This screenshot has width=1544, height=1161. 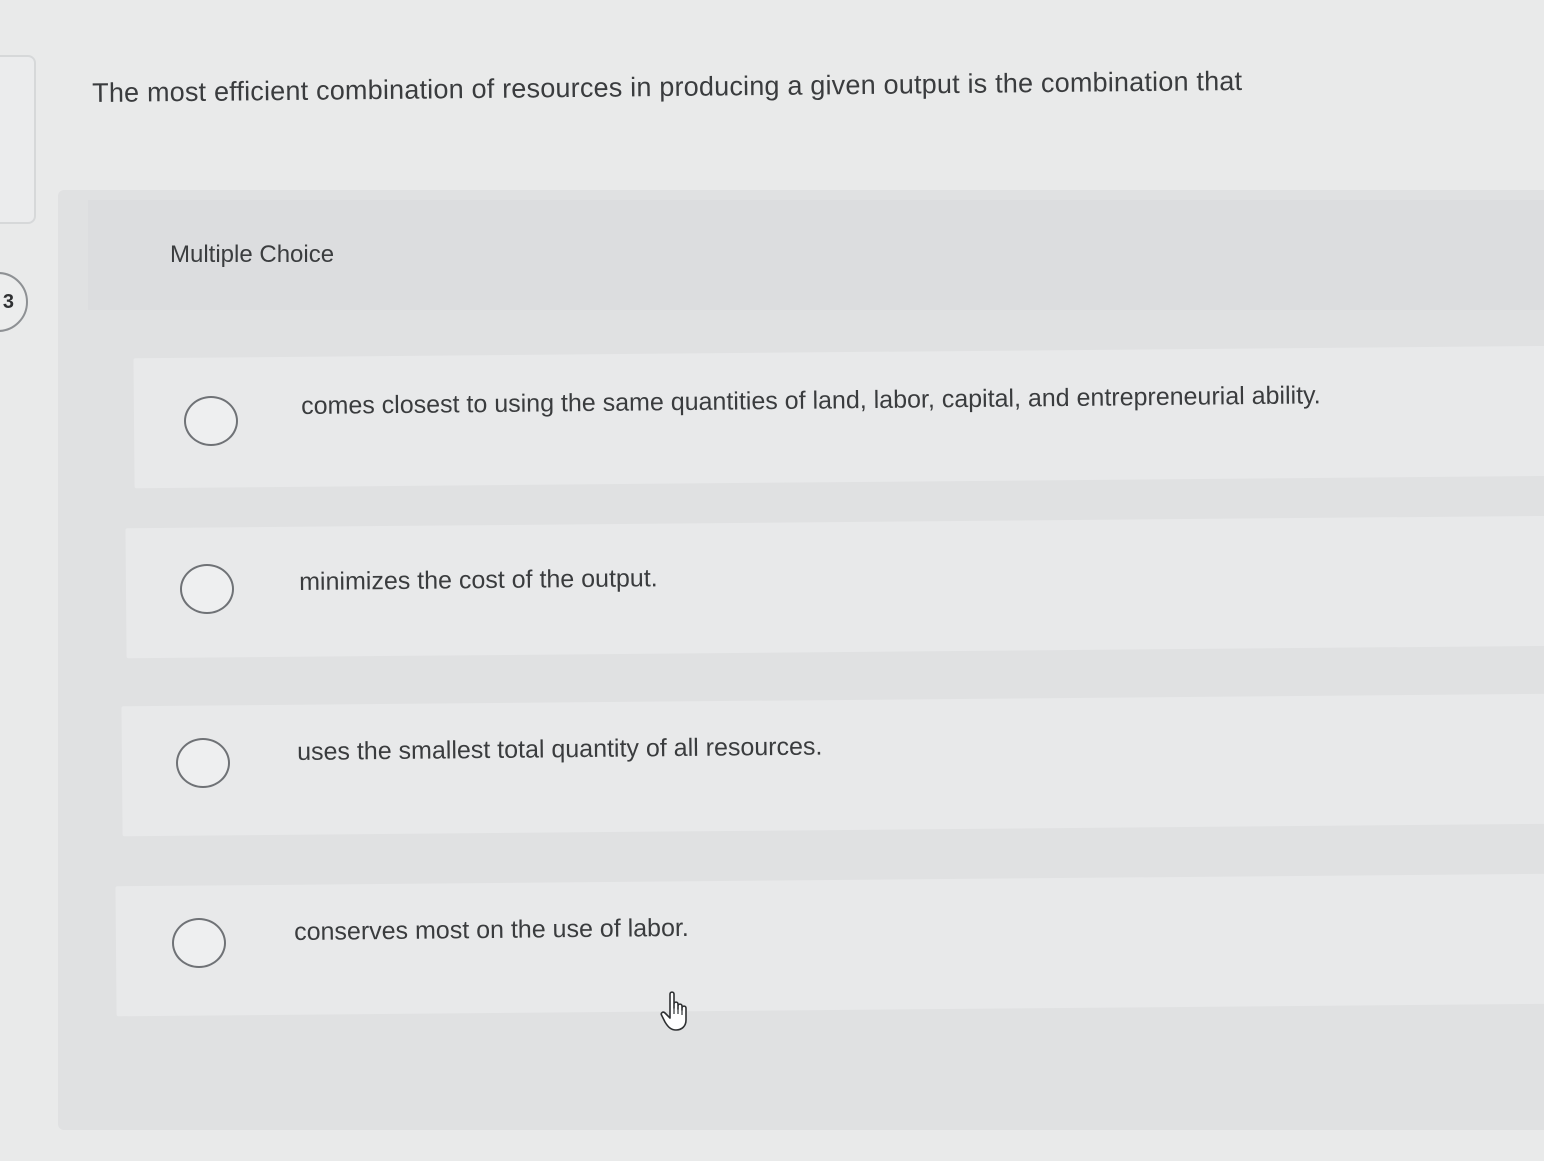 What do you see at coordinates (673, 1011) in the screenshot?
I see `hand-pointer-icon` at bounding box center [673, 1011].